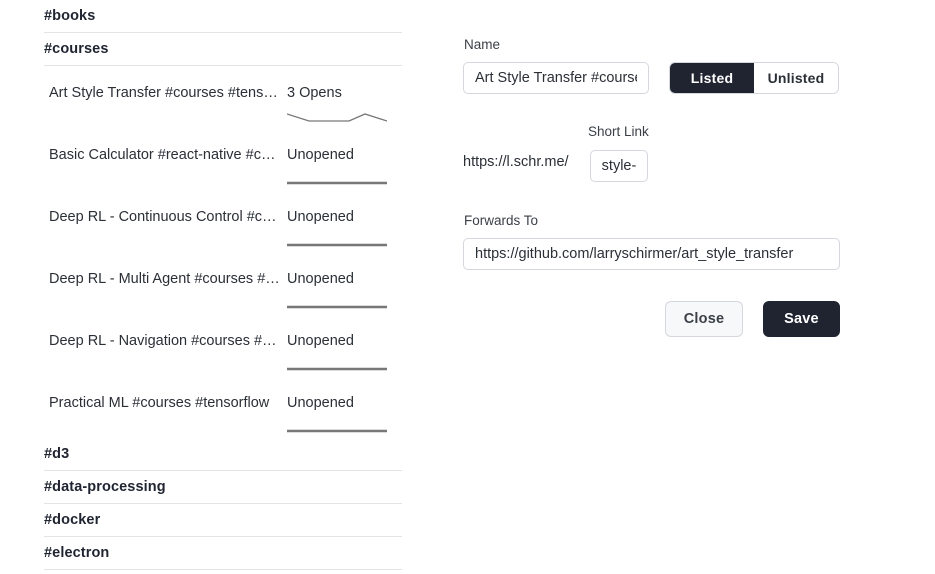  Describe the element at coordinates (223, 520) in the screenshot. I see `tag-header: #docker` at that location.